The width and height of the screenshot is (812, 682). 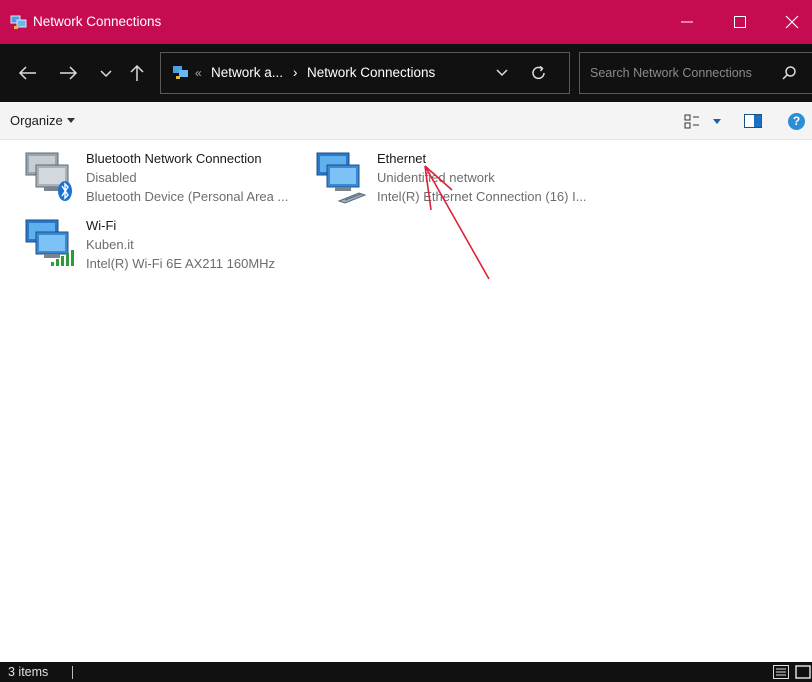 I want to click on title-bar: Network Connections, so click(x=406, y=22).